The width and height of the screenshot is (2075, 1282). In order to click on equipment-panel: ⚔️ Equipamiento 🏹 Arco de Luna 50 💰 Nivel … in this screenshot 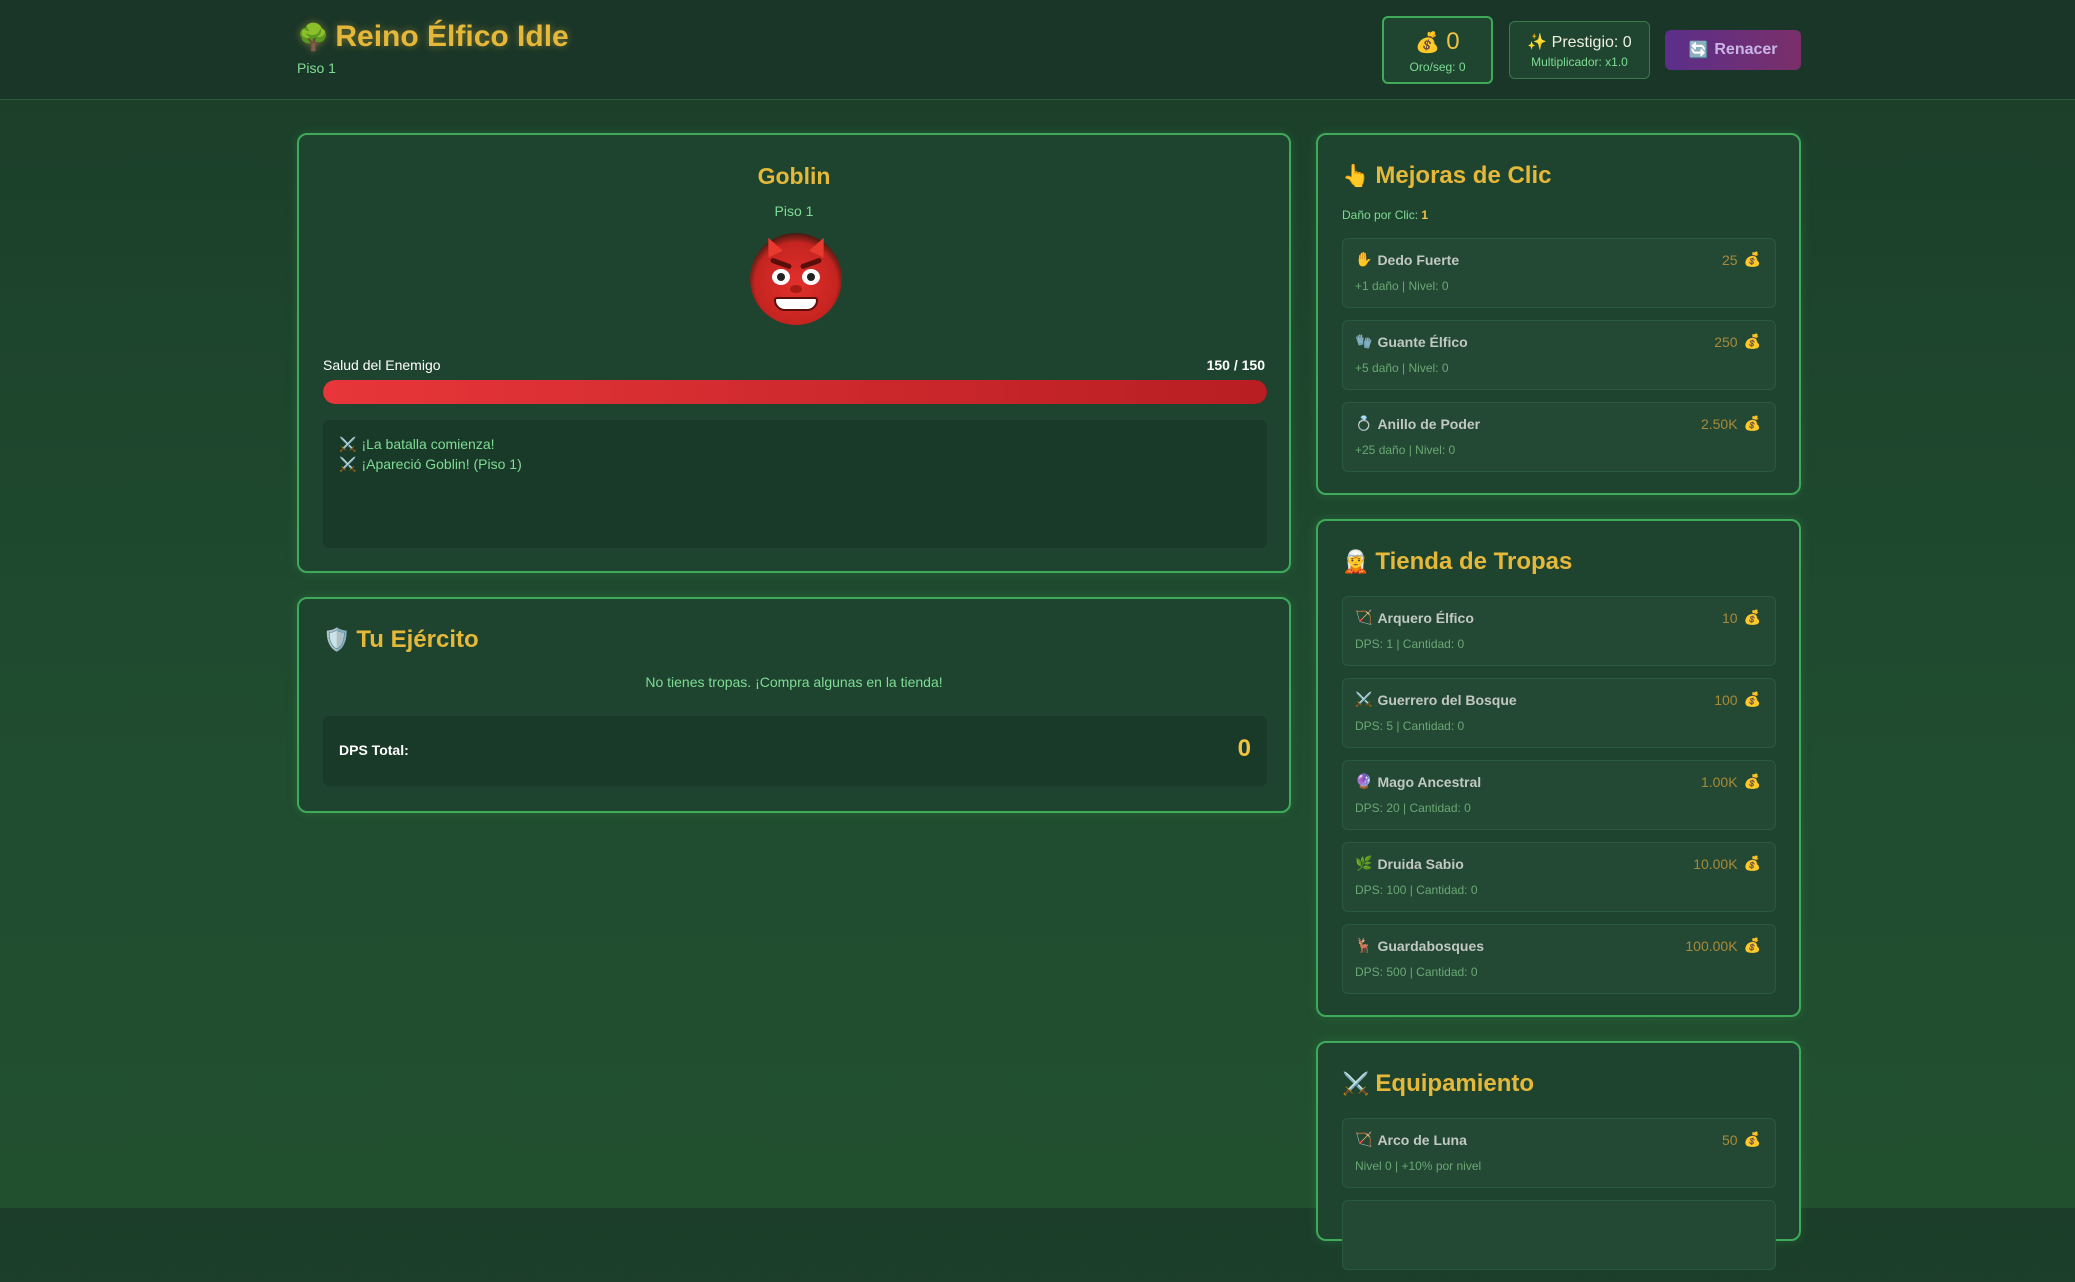, I will do `click(1558, 1155)`.